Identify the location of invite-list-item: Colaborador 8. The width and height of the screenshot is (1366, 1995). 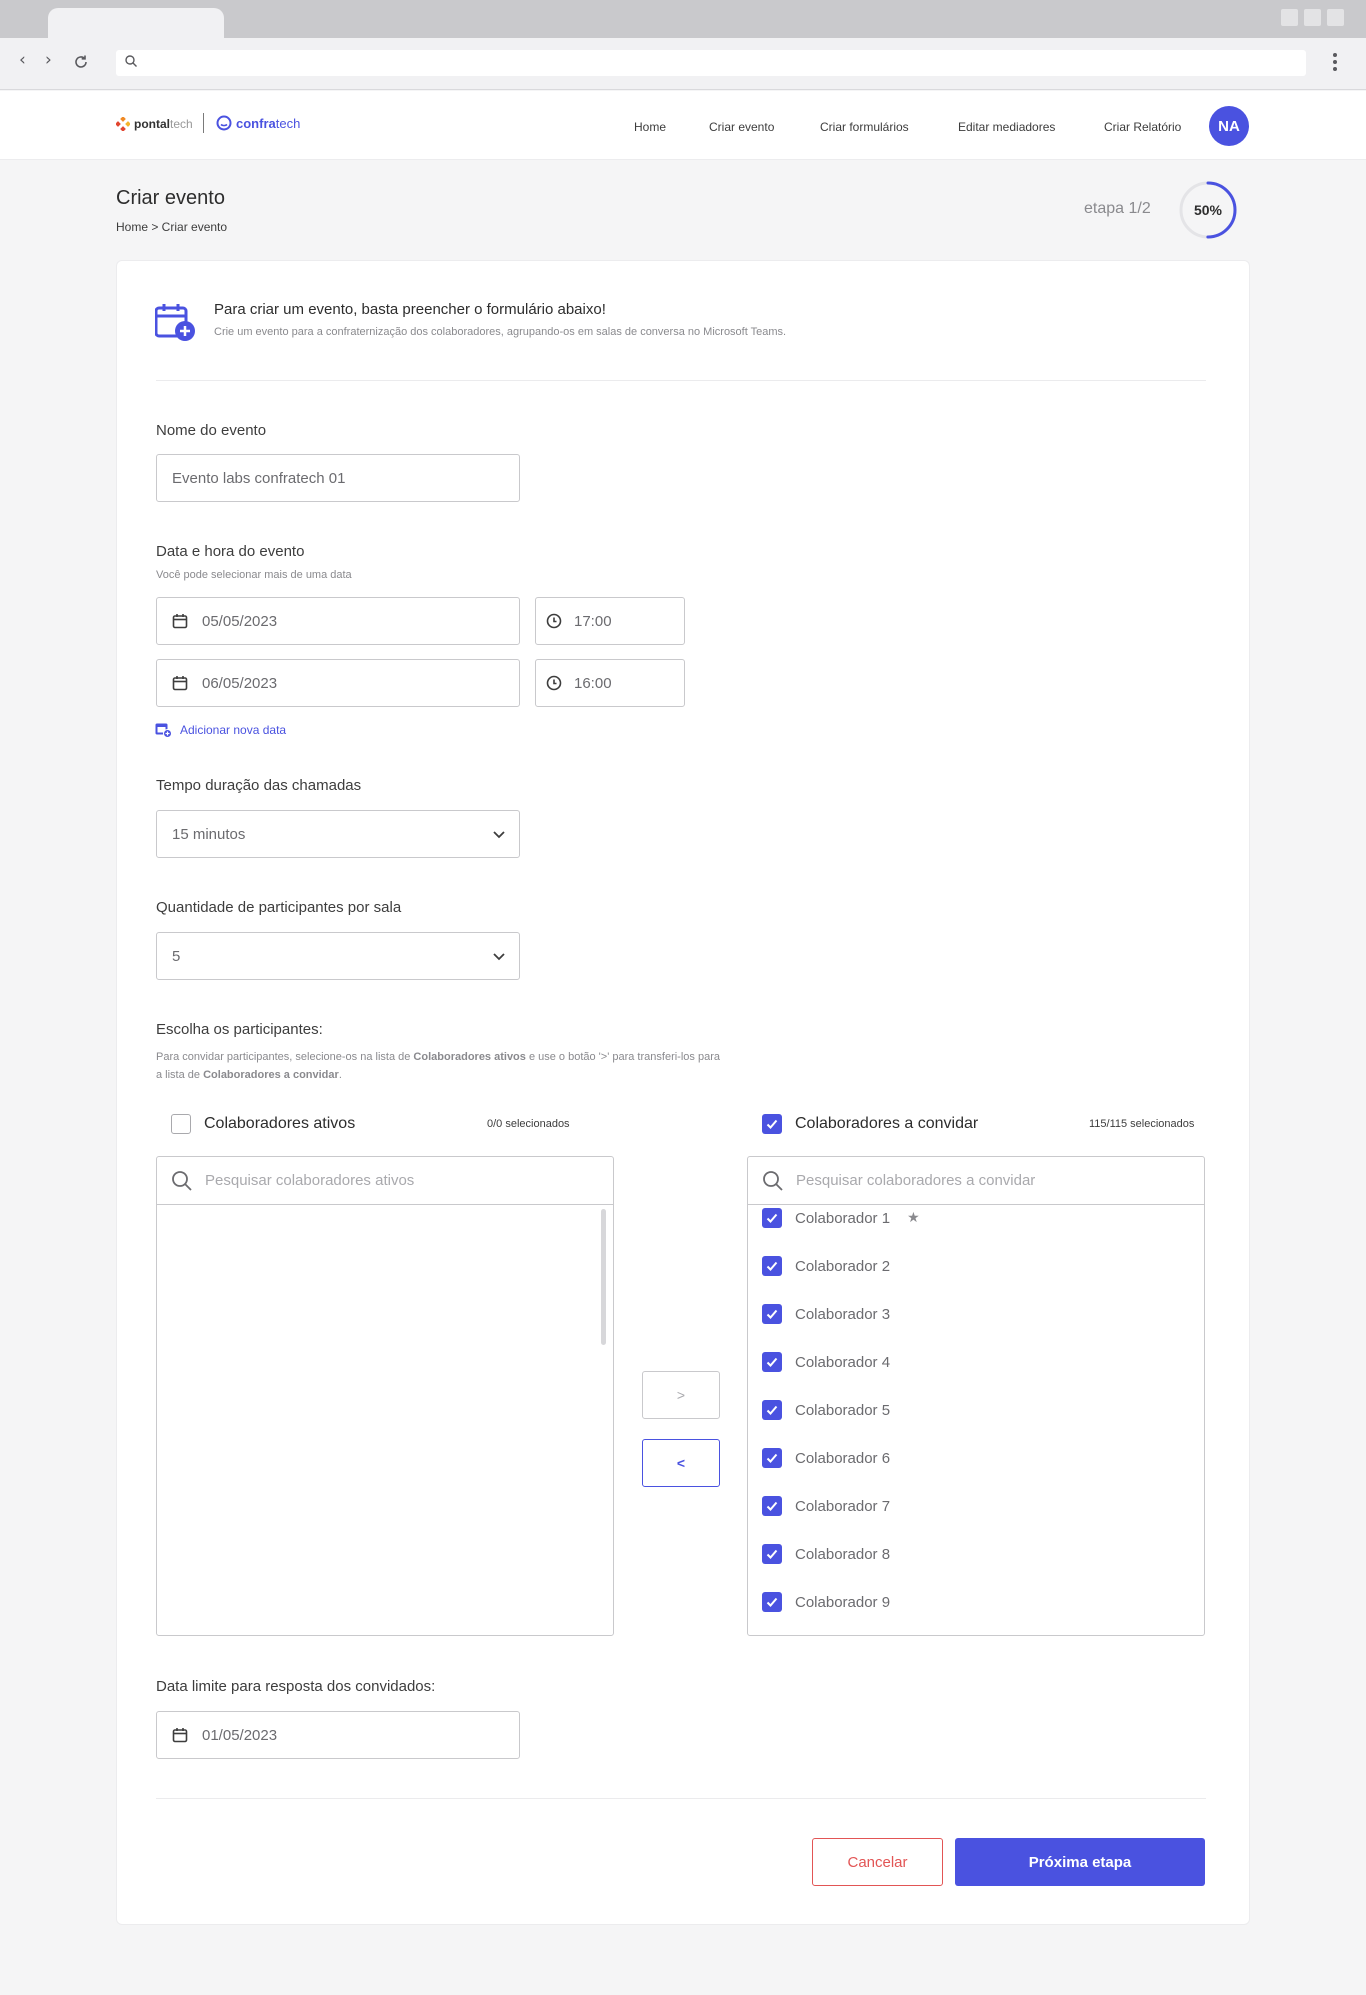
(826, 1554).